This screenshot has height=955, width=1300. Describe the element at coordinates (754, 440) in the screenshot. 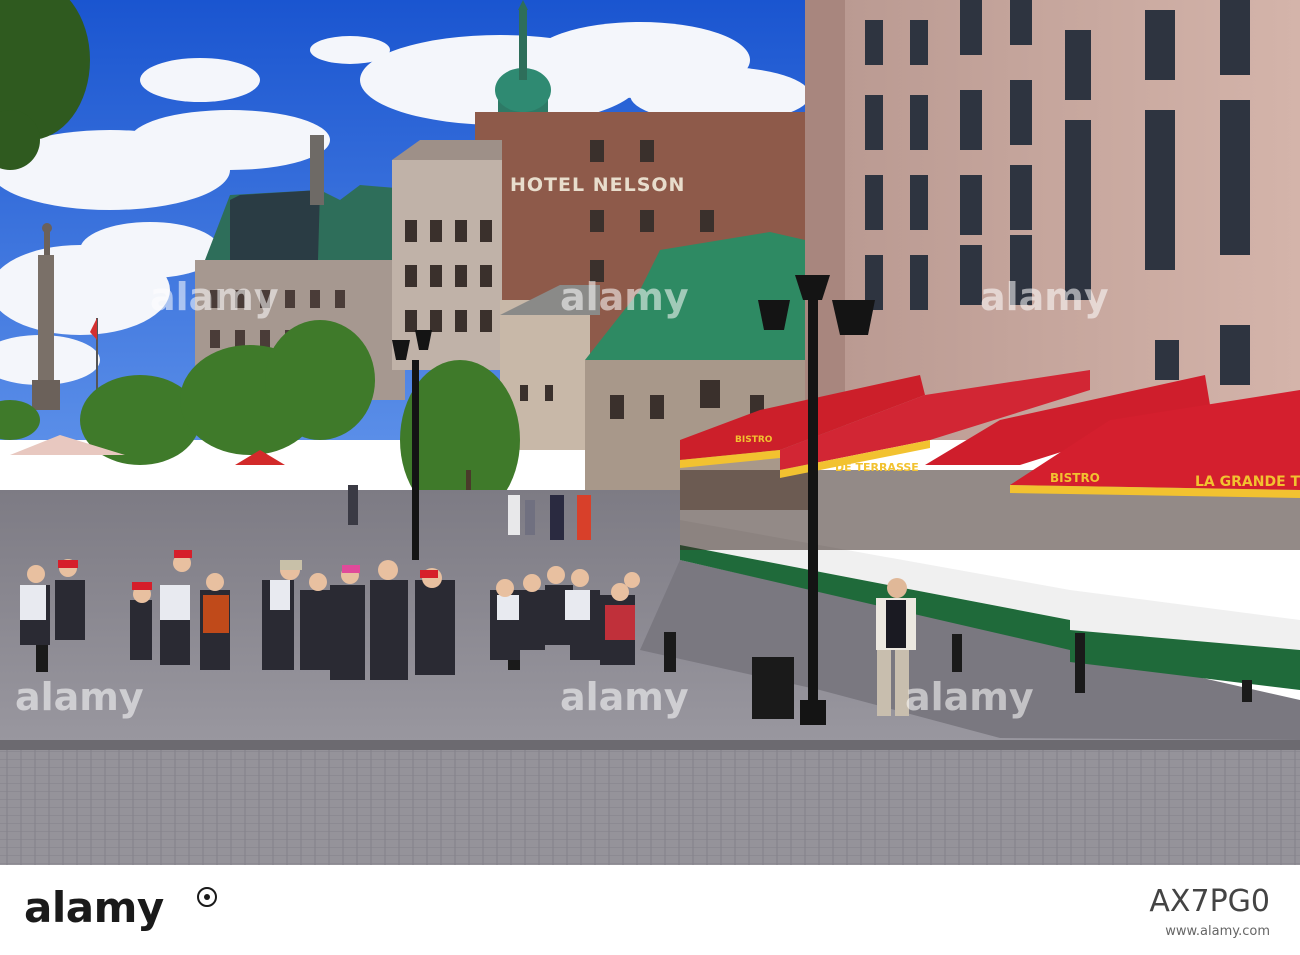

I see `awning-sign-bistro-1: BISTRO` at that location.